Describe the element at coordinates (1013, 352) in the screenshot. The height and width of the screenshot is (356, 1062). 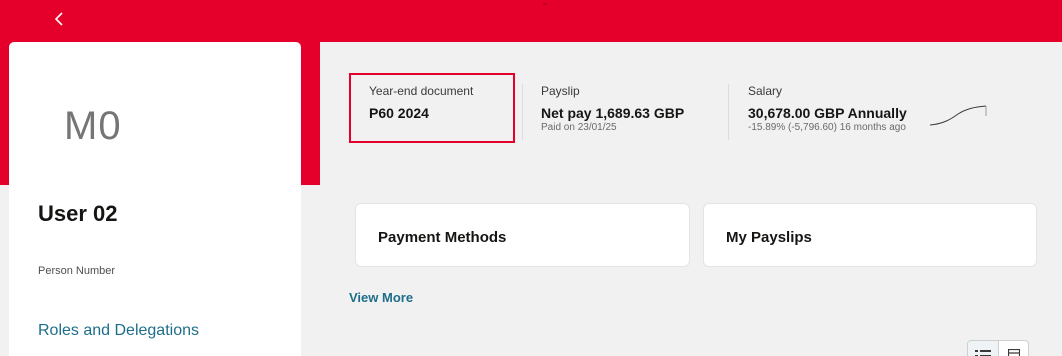
I see `card-view-icon` at that location.